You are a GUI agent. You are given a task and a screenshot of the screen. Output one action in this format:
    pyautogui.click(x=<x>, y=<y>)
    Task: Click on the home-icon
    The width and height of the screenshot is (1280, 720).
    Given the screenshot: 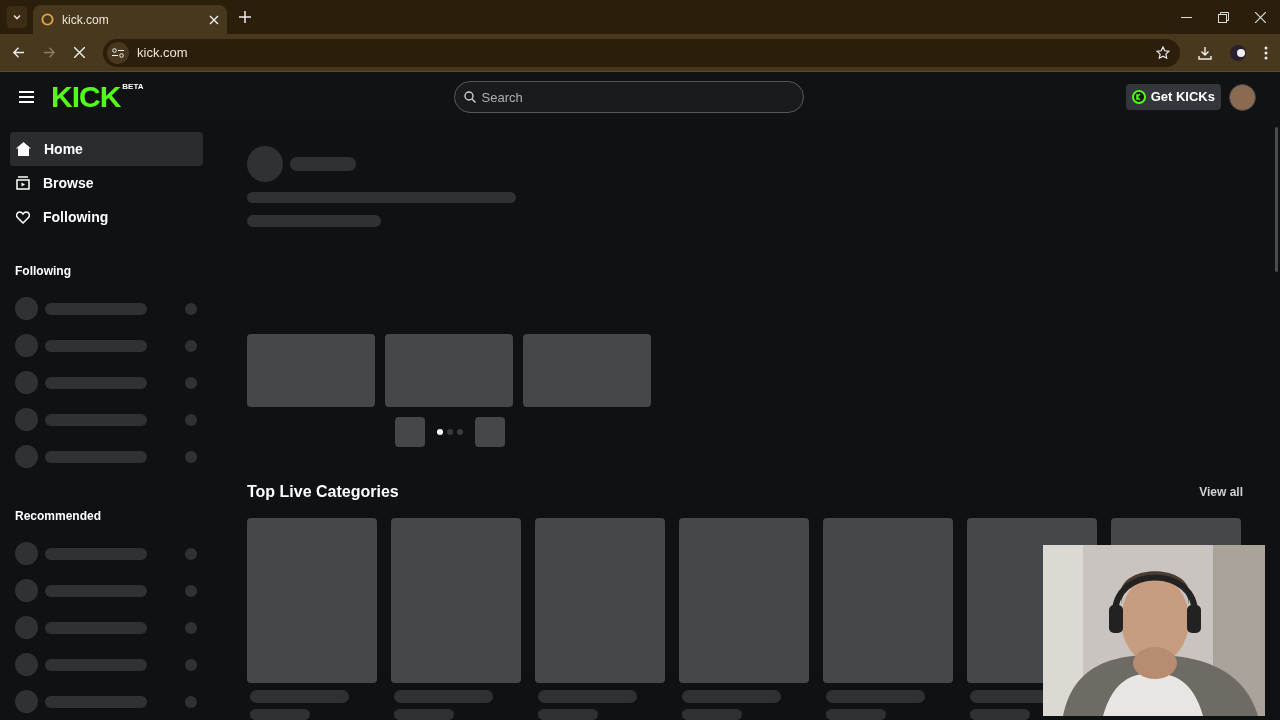 What is the action you would take?
    pyautogui.click(x=23, y=149)
    